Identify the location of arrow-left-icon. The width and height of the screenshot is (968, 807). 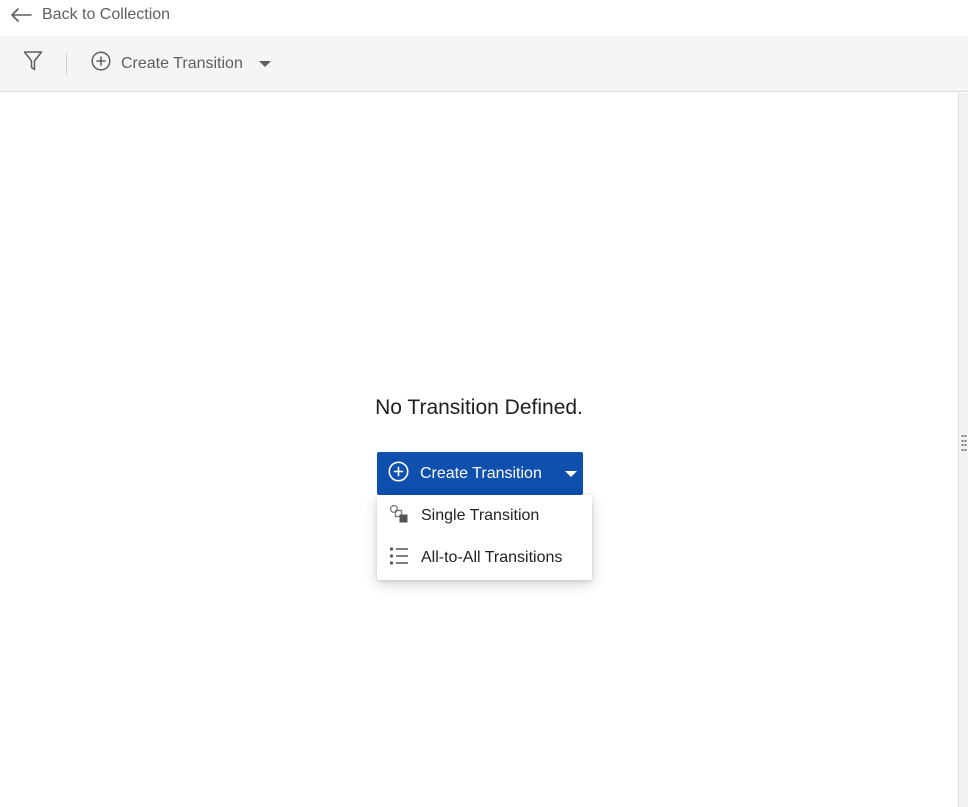
(21, 15).